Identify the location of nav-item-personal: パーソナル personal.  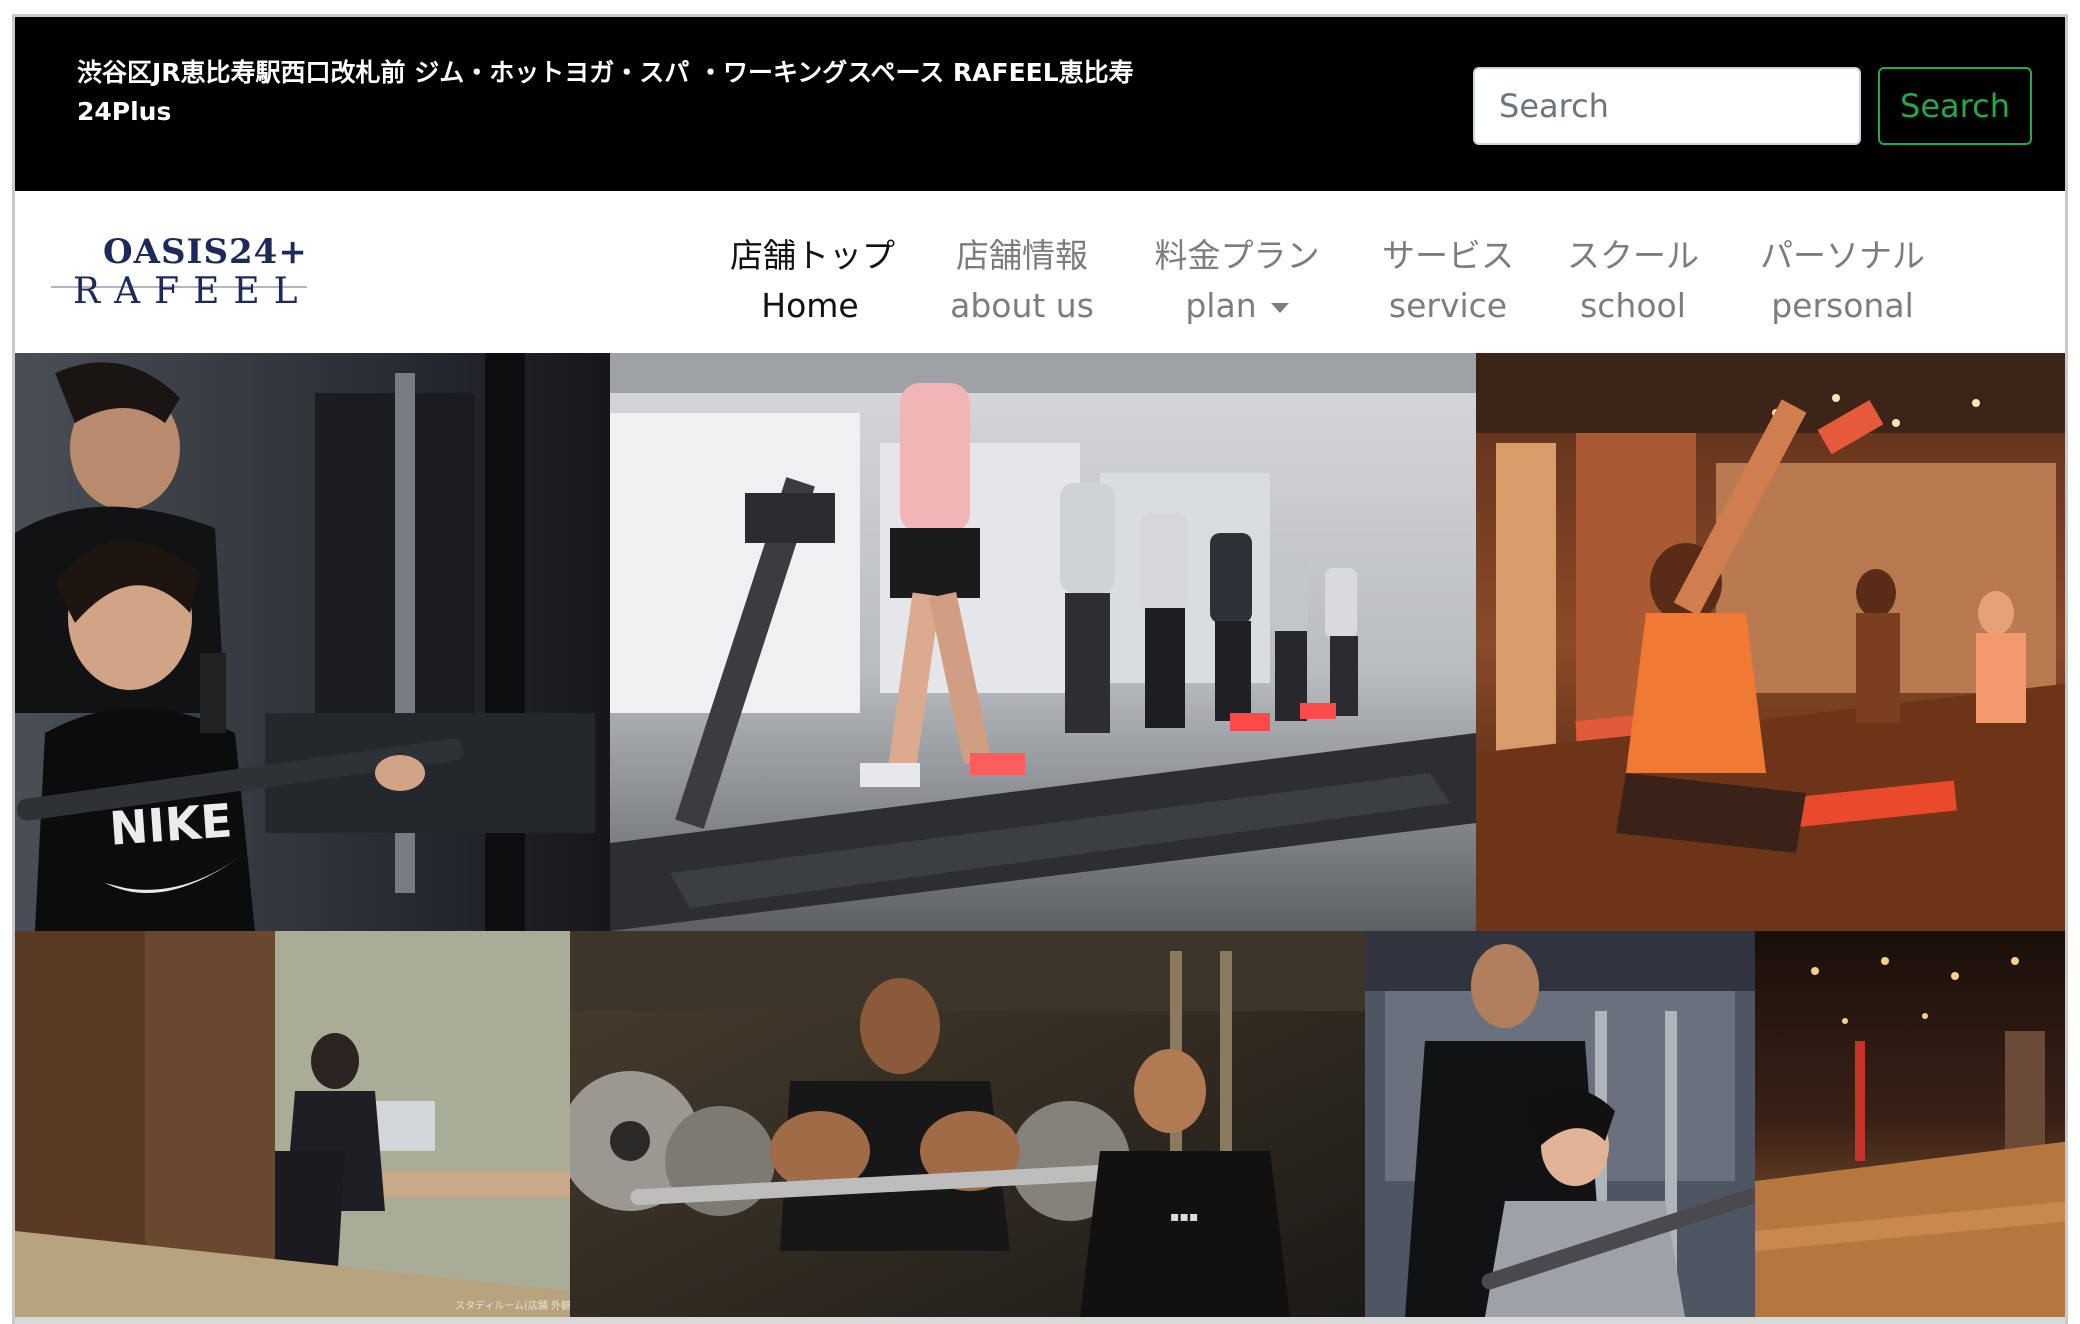
(1842, 281).